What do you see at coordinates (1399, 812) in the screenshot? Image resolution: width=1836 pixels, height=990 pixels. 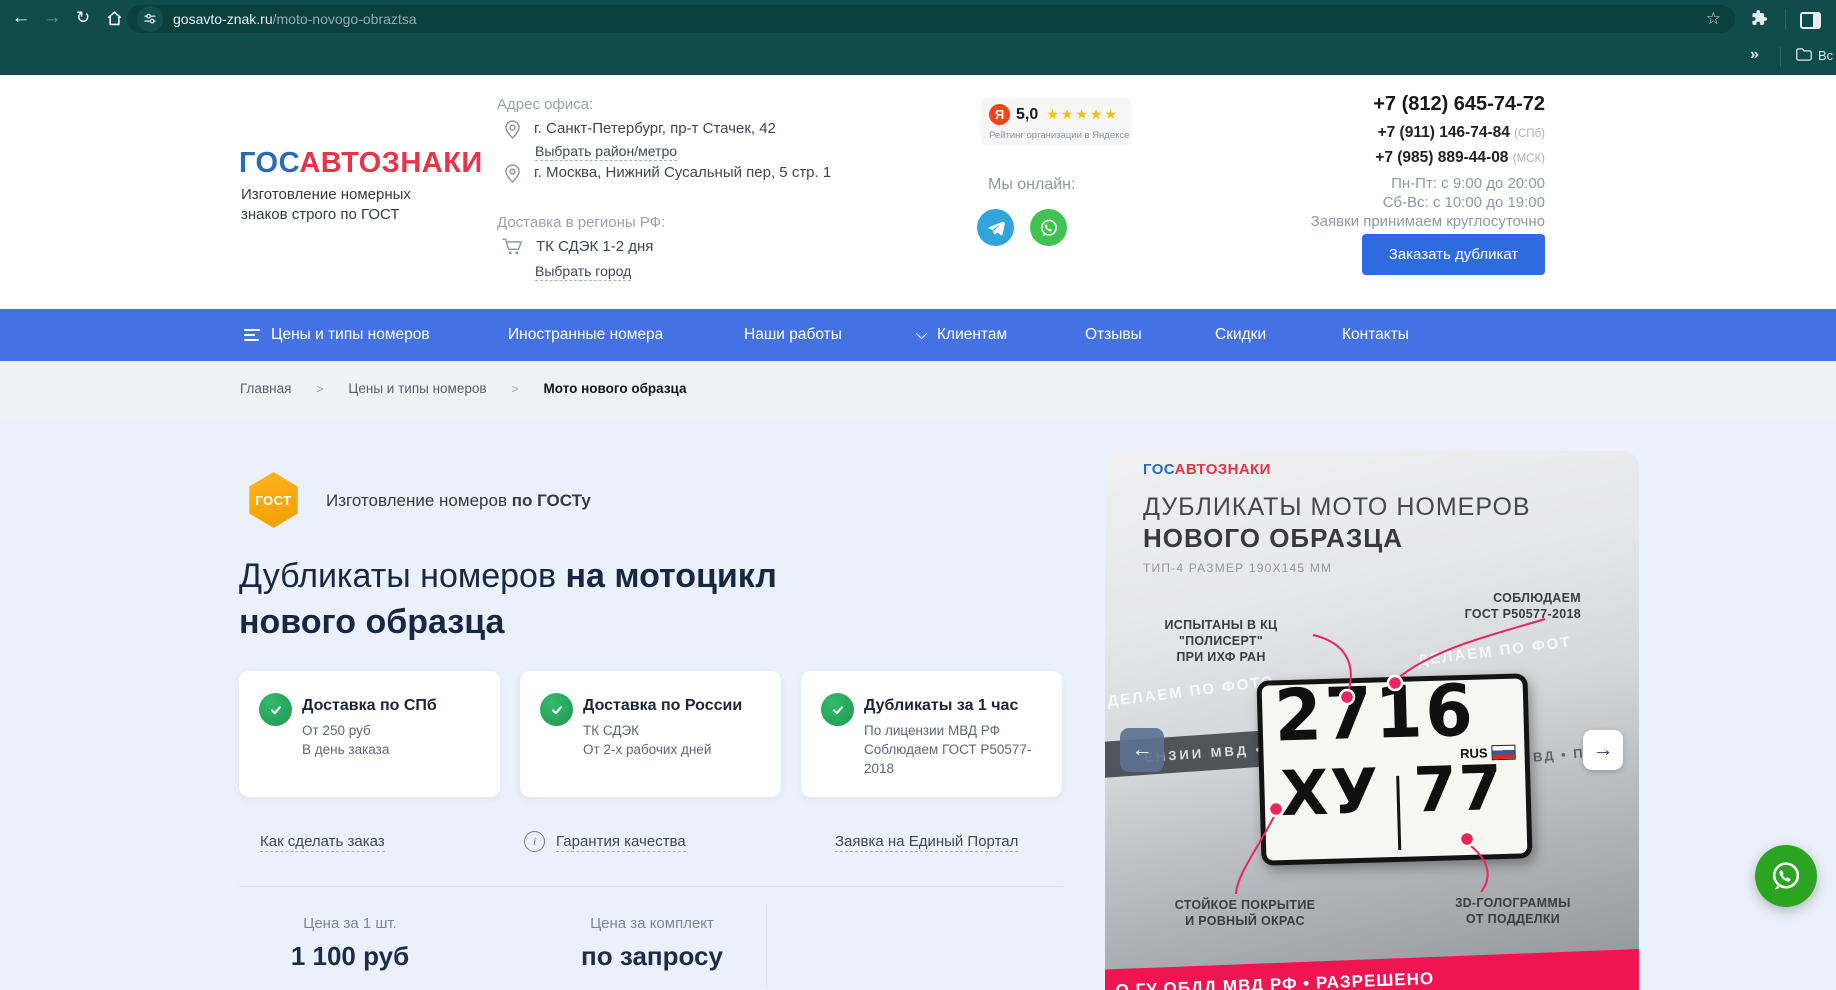 I see `plate-divider` at bounding box center [1399, 812].